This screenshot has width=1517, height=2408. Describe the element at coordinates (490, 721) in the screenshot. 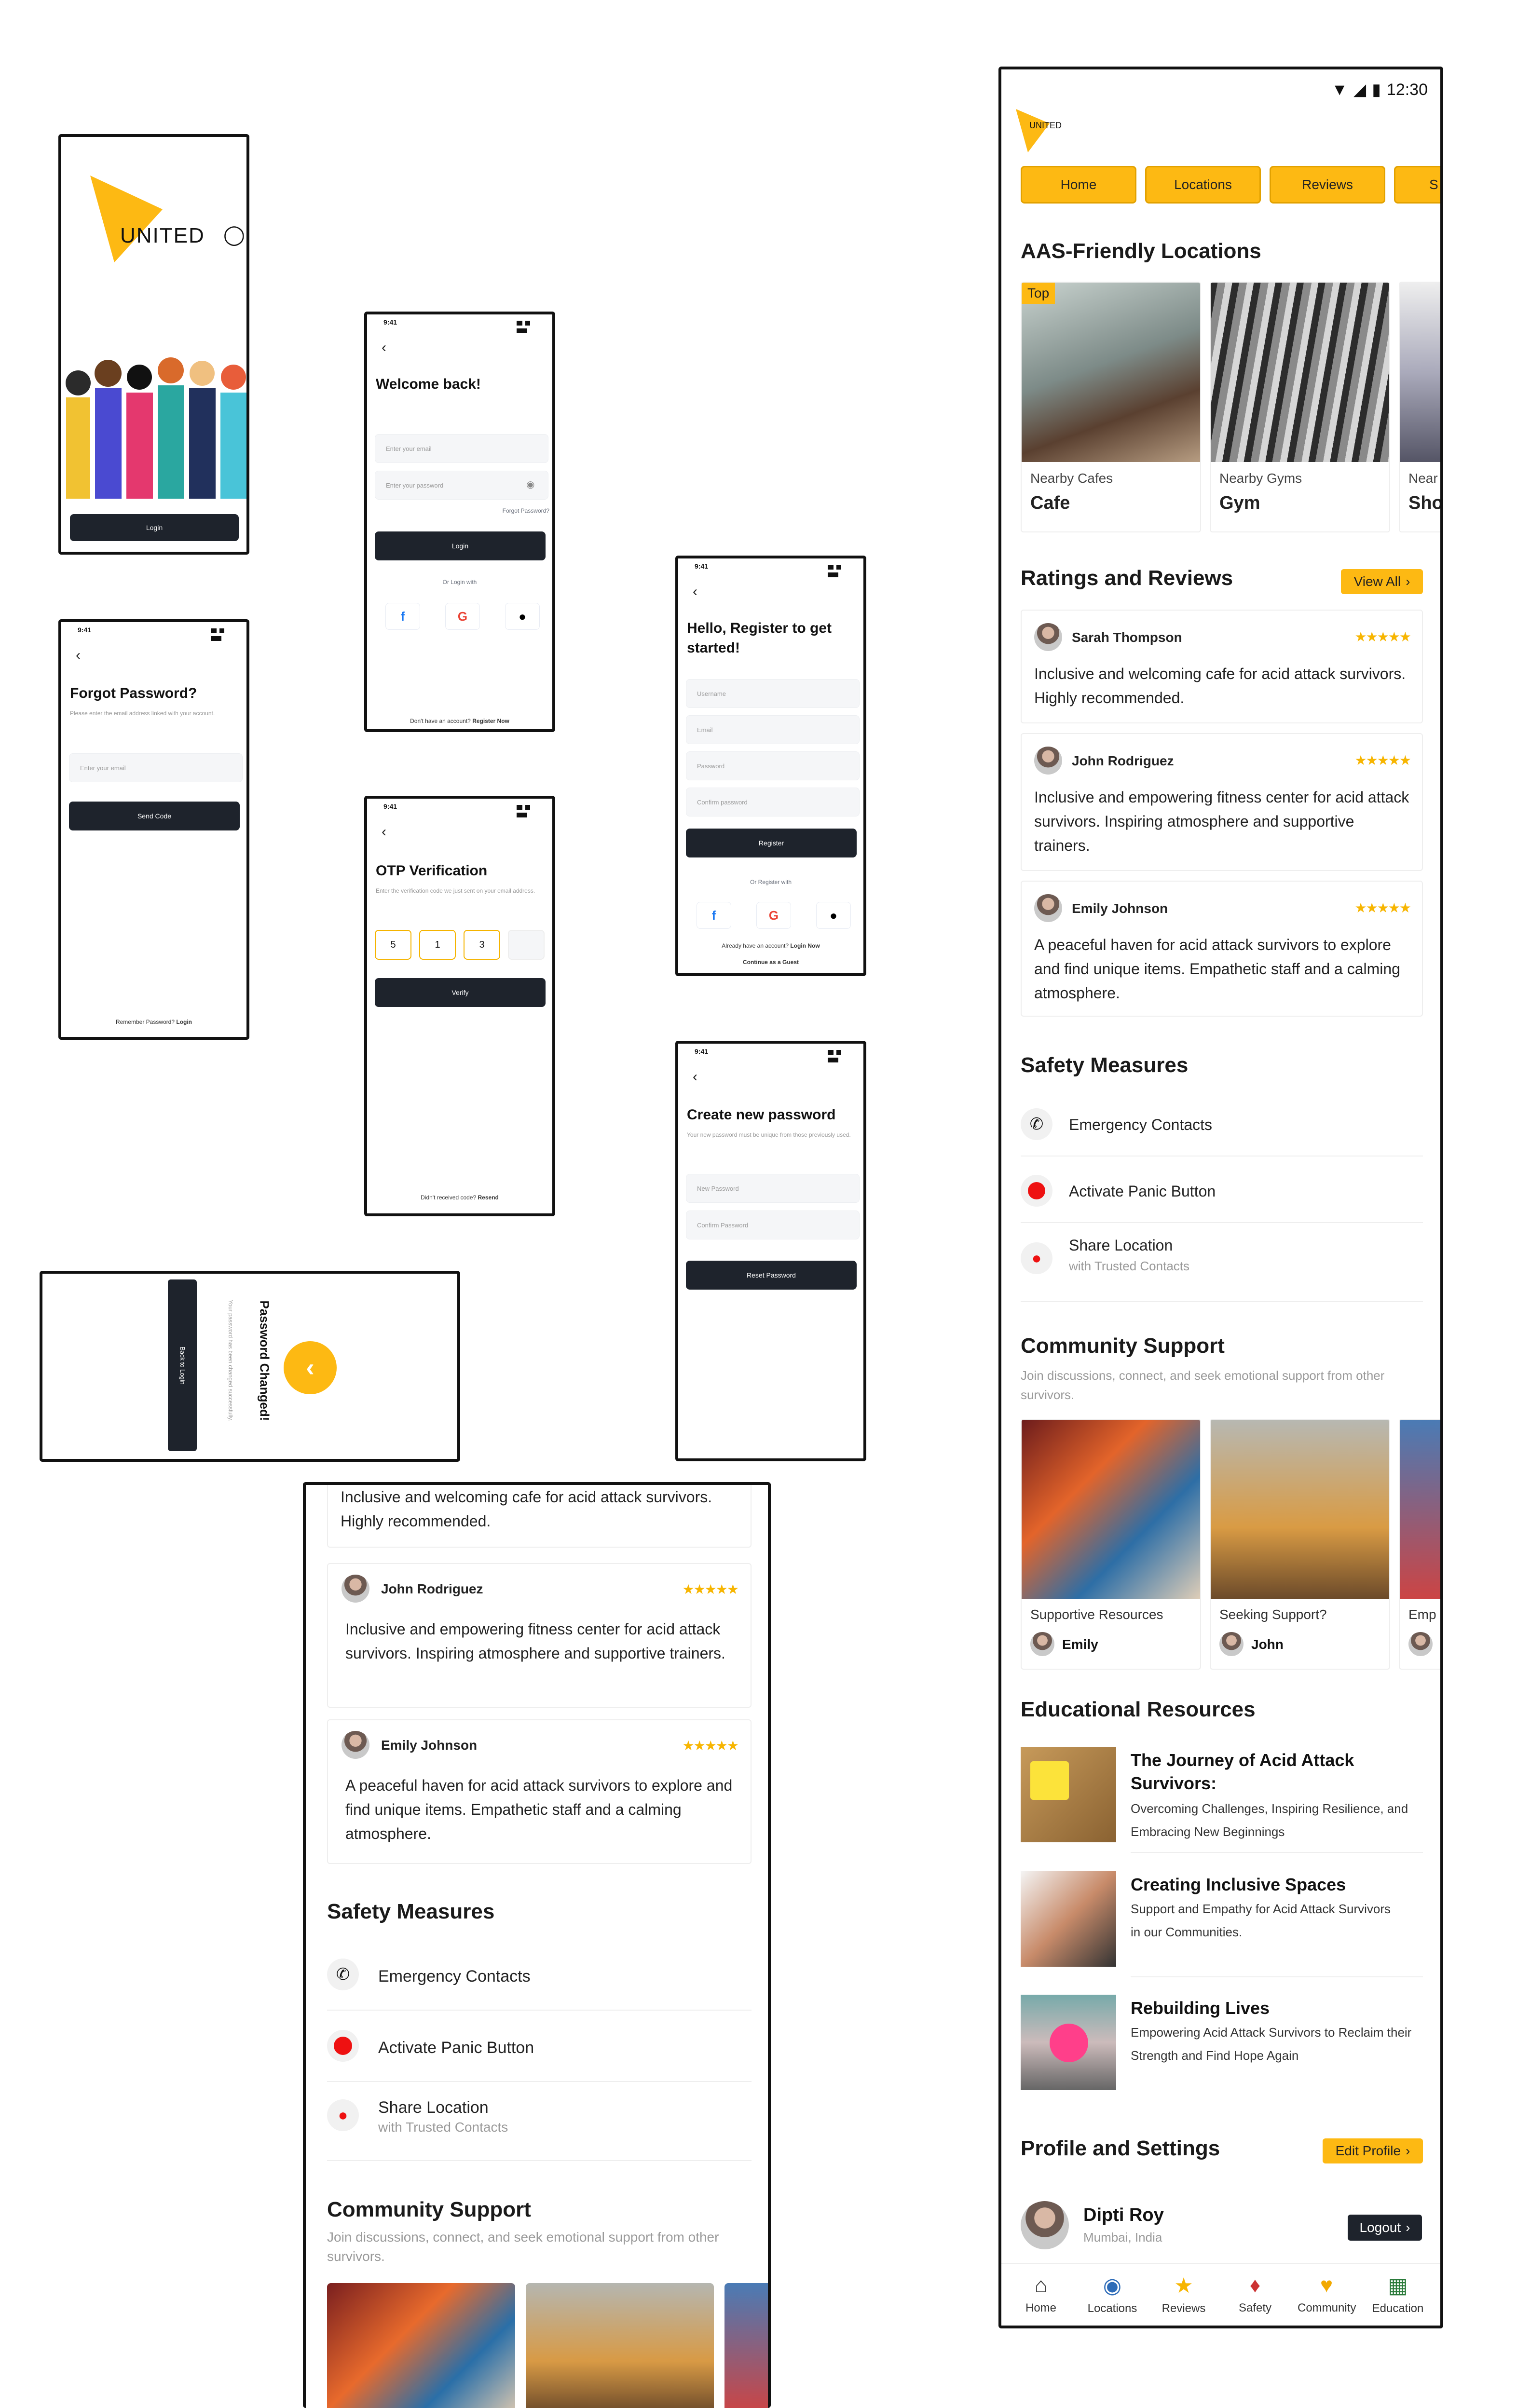

I see `register-now-link: Register Now` at that location.